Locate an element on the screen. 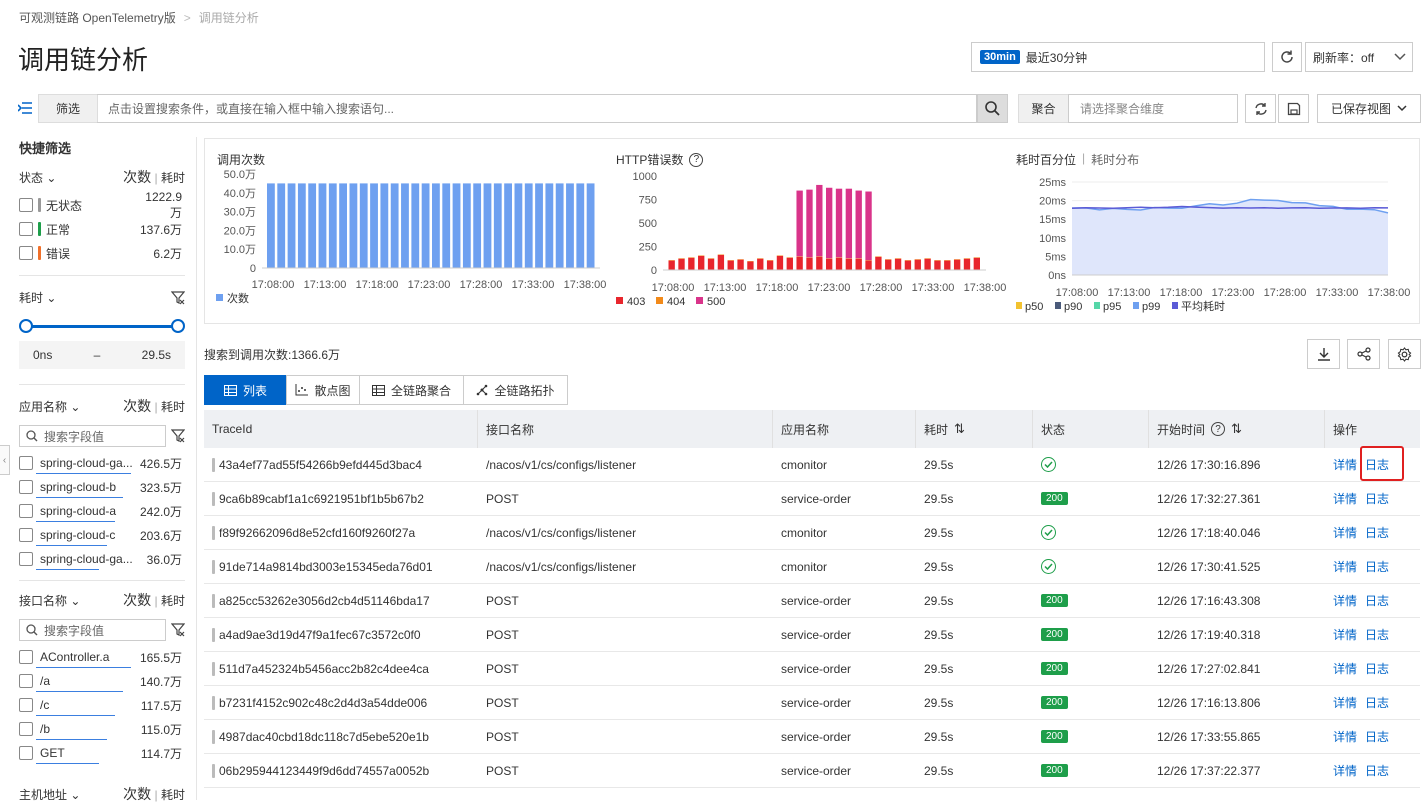 The width and height of the screenshot is (1423, 804). filter-option: spring-cloud-c203.6万 is located at coordinates (100, 535).